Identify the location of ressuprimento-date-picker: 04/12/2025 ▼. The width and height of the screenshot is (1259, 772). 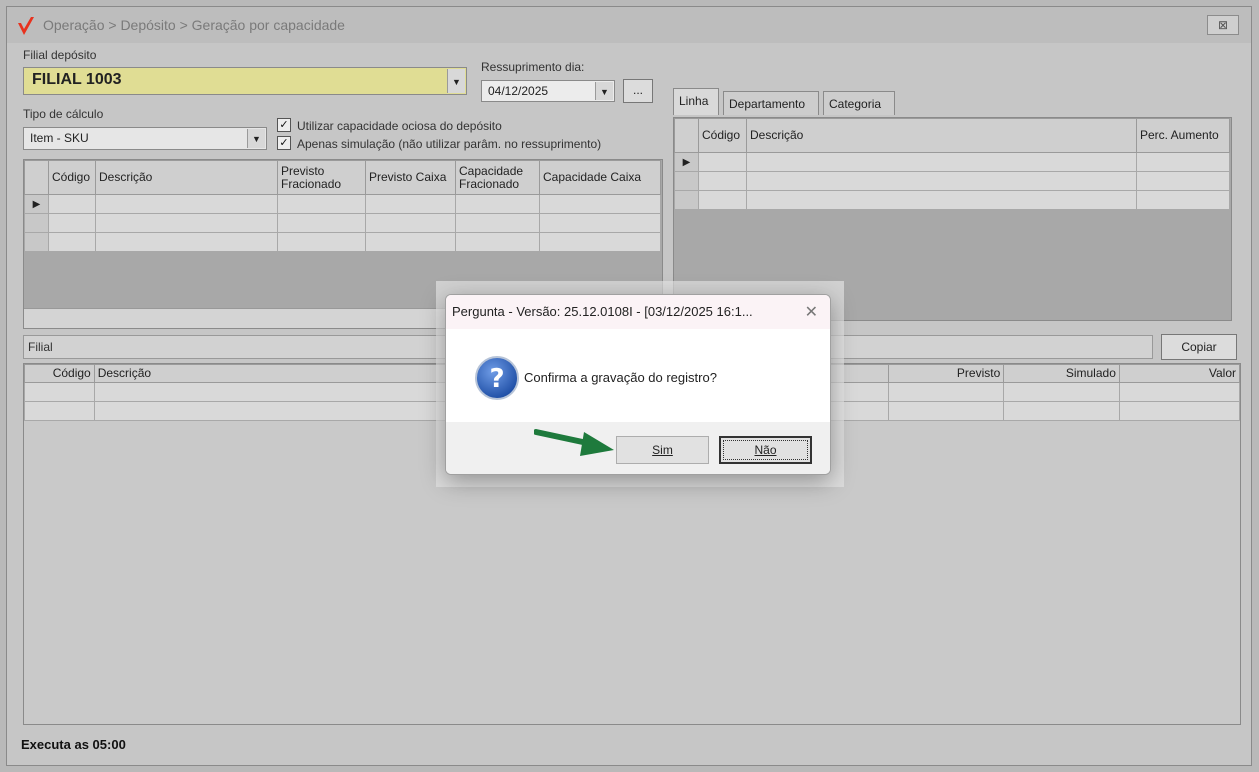
(548, 91).